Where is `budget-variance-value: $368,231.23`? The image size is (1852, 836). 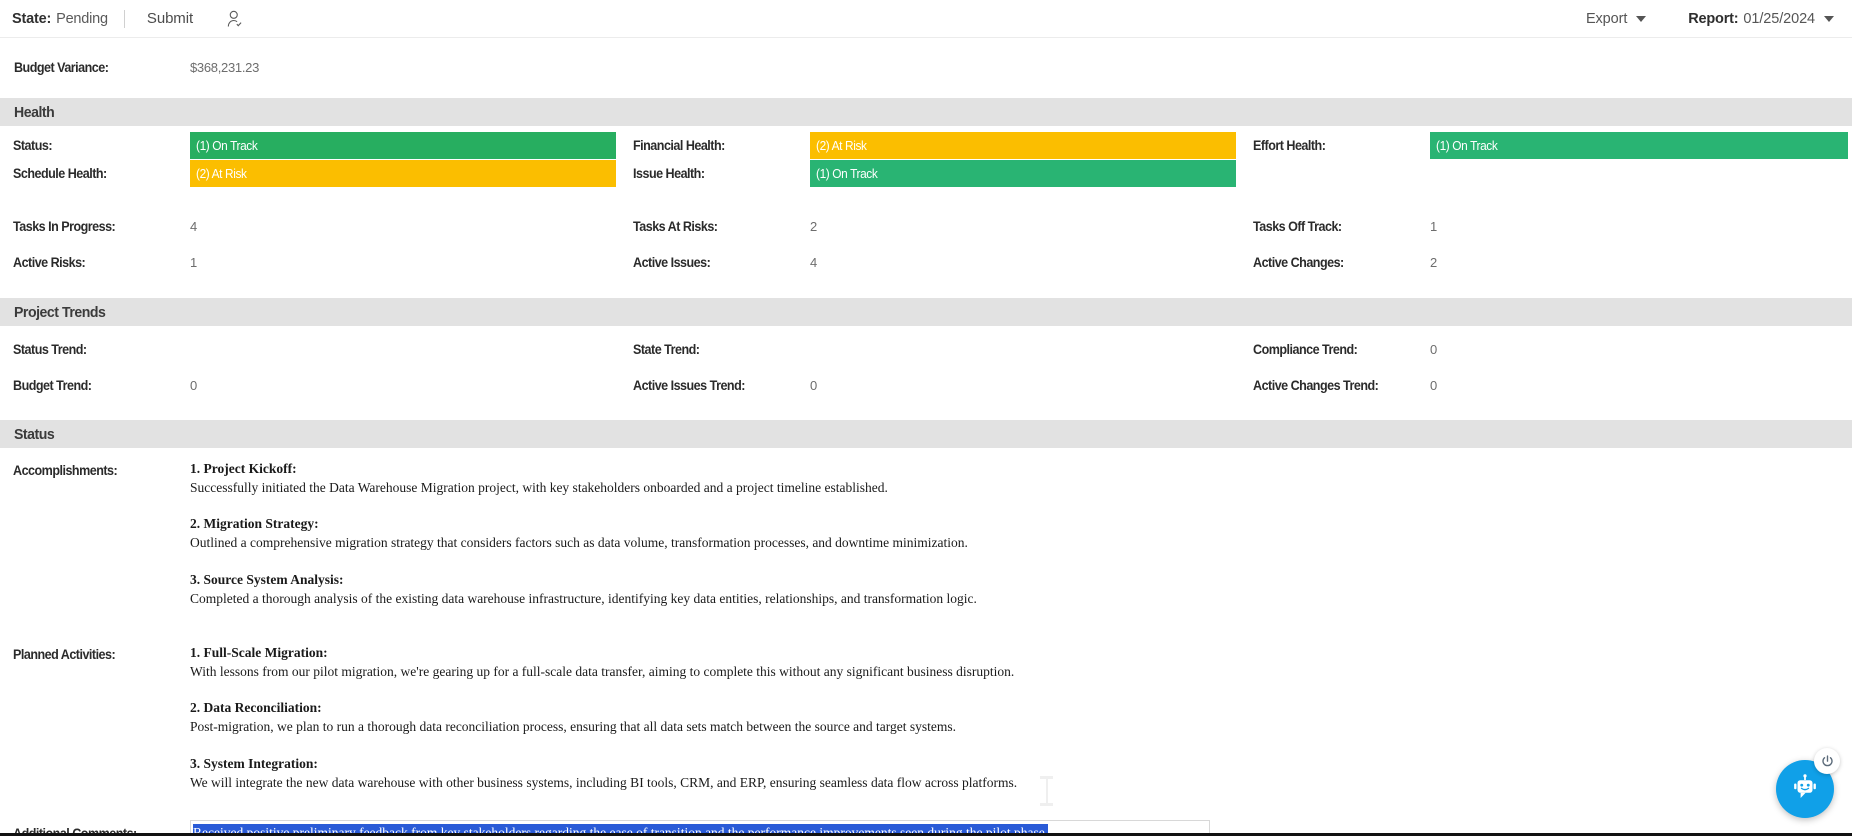
budget-variance-value: $368,231.23 is located at coordinates (224, 67).